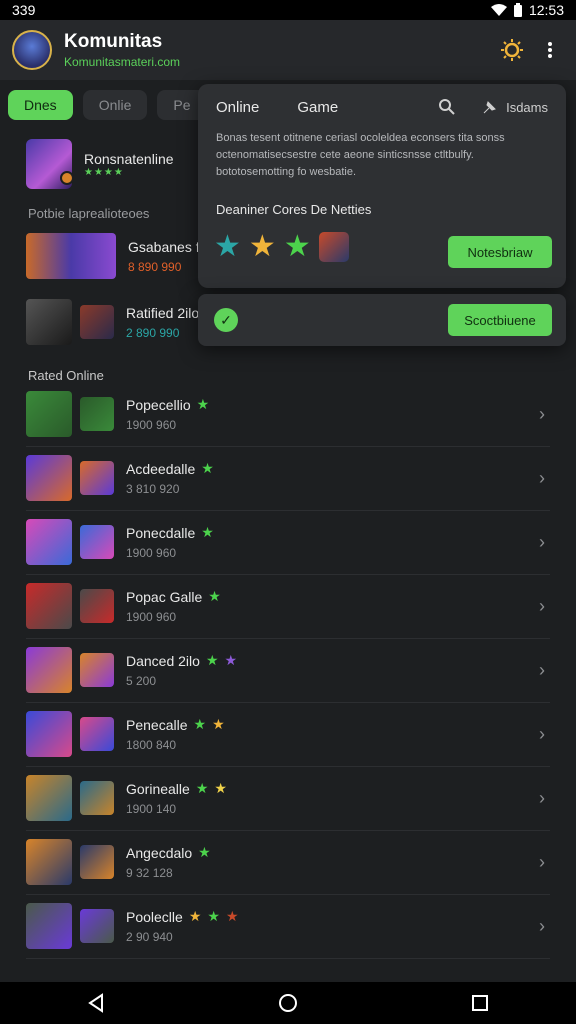  Describe the element at coordinates (500, 252) in the screenshot. I see `popup-primary-button: Notesbriaw` at that location.